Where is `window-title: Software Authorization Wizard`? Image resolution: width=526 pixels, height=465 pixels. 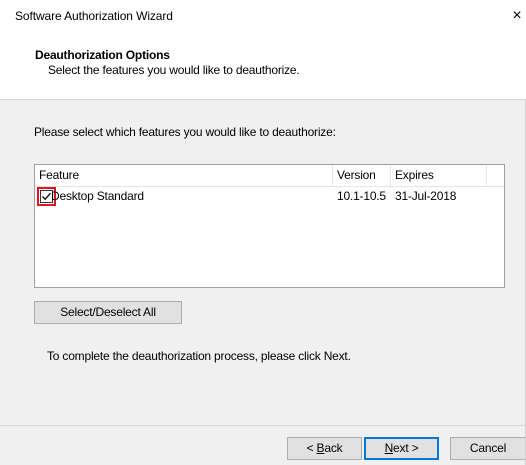
window-title: Software Authorization Wizard is located at coordinates (94, 16).